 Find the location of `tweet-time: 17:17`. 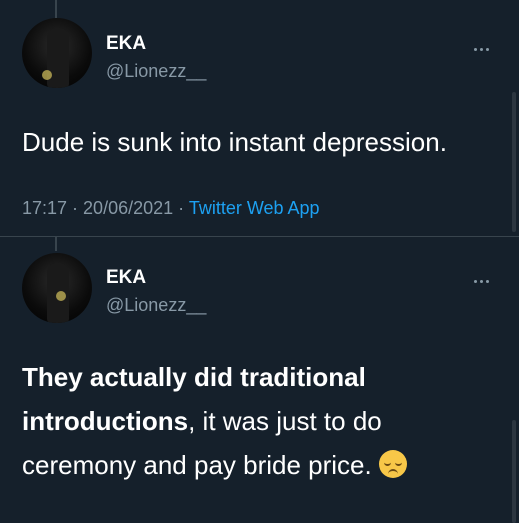

tweet-time: 17:17 is located at coordinates (44, 208).